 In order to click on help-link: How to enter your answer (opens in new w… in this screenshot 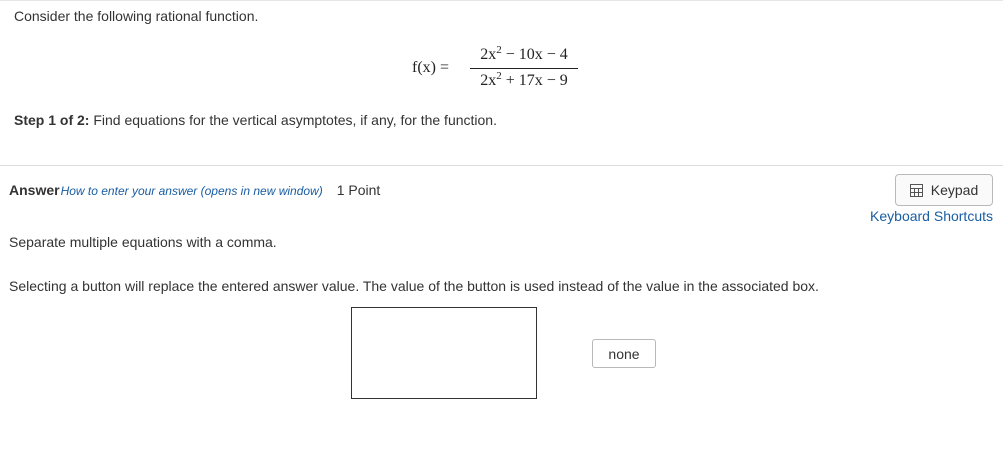, I will do `click(192, 191)`.